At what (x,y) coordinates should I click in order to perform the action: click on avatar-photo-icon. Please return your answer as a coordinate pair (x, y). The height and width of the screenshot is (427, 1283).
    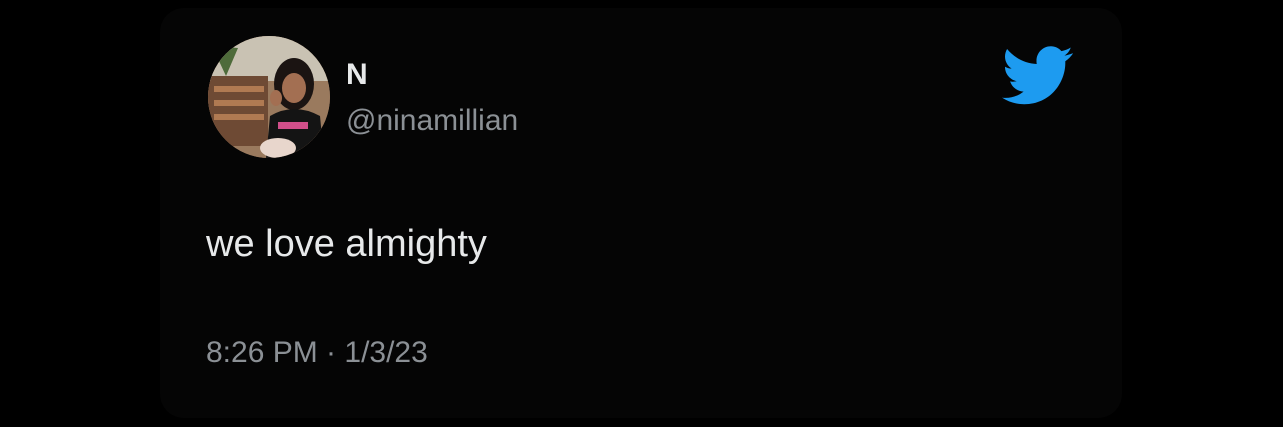
    Looking at the image, I should click on (269, 97).